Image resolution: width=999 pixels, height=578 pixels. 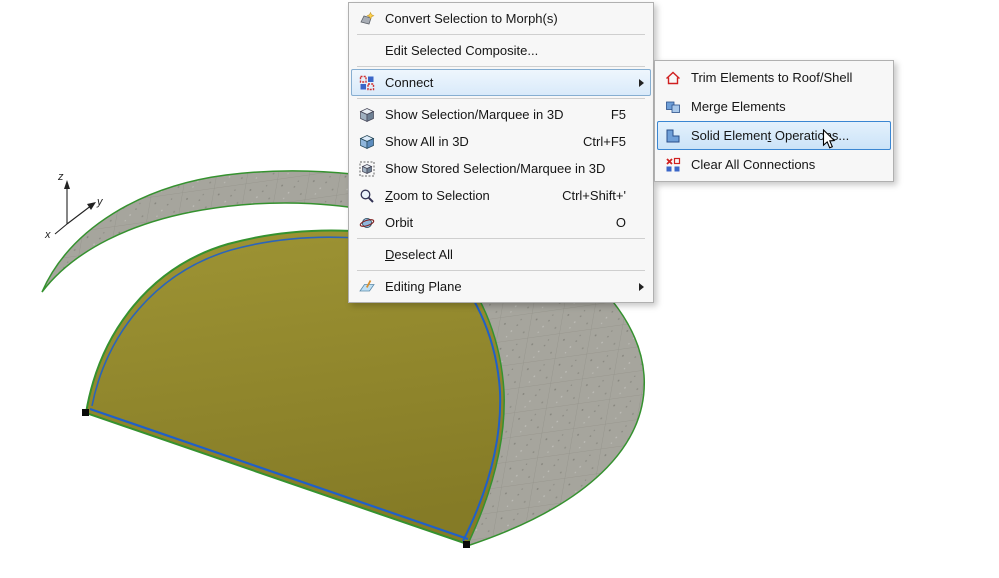 What do you see at coordinates (673, 136) in the screenshot?
I see `solid-element-operations-icon` at bounding box center [673, 136].